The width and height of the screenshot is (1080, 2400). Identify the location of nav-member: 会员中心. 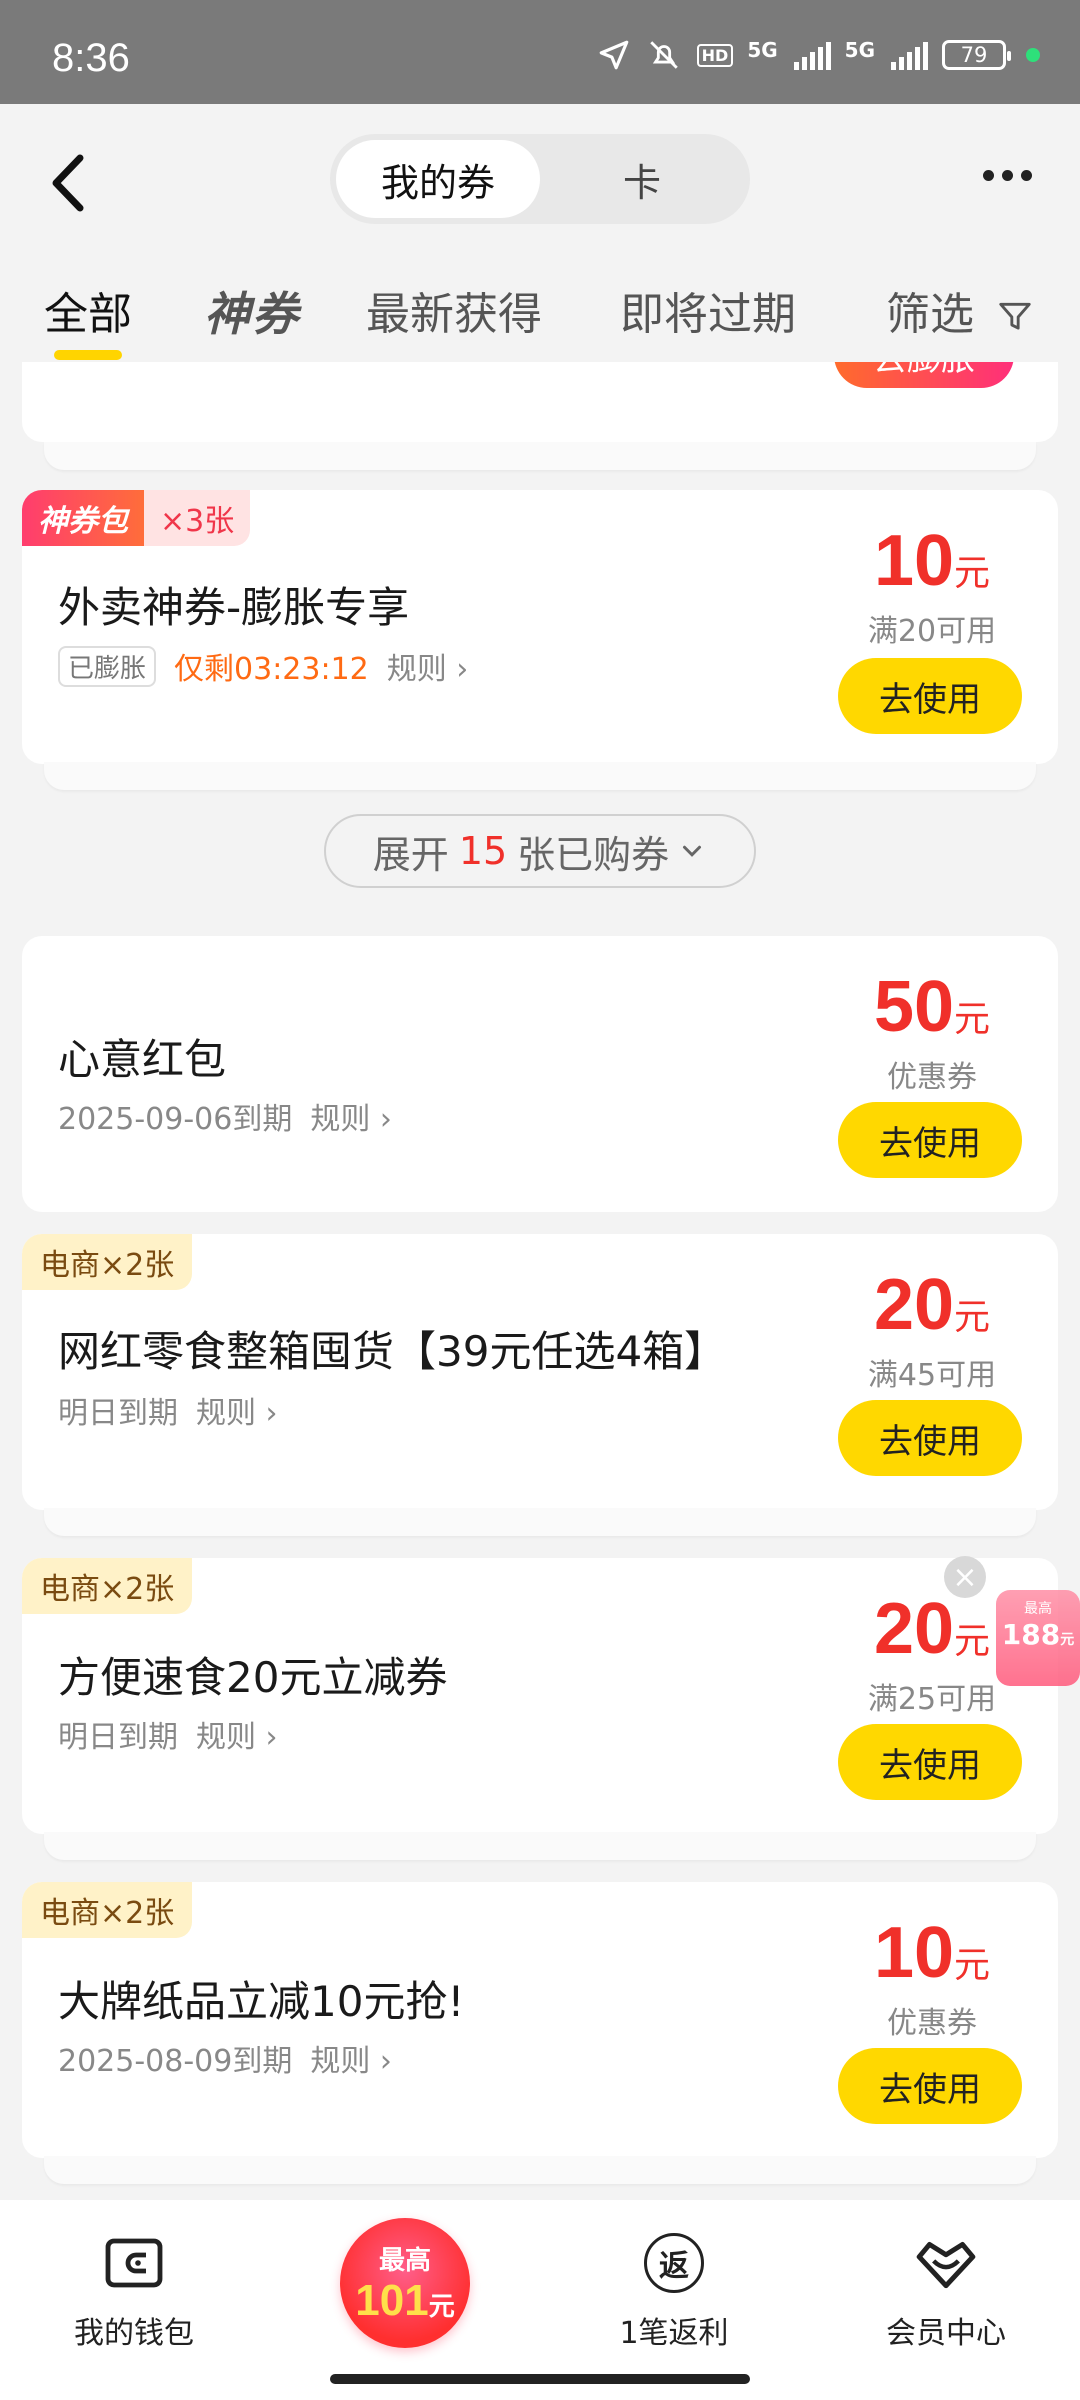
(946, 2290).